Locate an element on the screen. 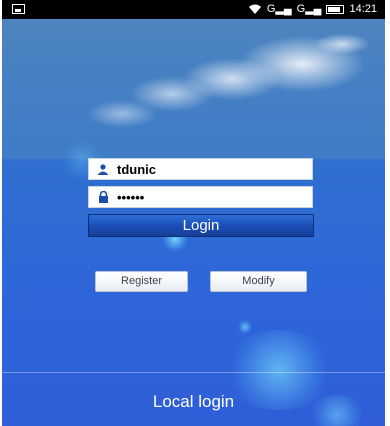 Image resolution: width=390 pixels, height=426 pixels. username-field: tdunic is located at coordinates (200, 169).